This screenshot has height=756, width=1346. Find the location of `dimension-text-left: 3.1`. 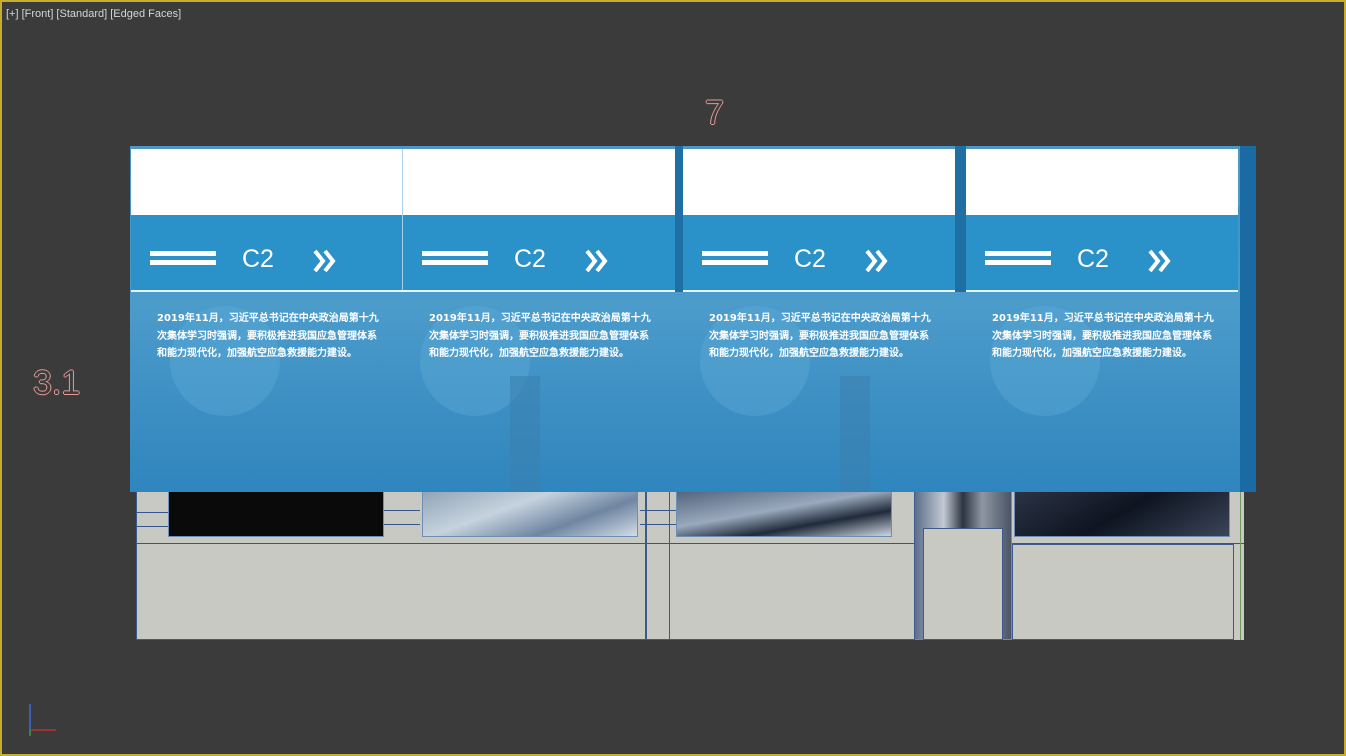

dimension-text-left: 3.1 is located at coordinates (57, 383).